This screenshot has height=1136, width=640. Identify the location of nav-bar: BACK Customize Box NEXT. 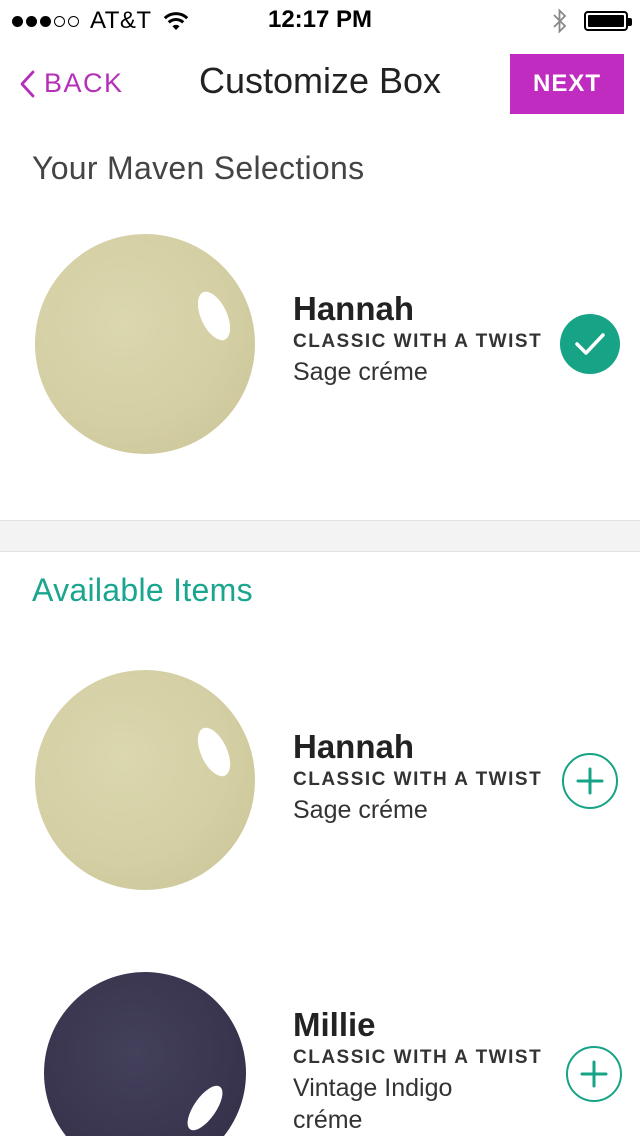
(320, 84).